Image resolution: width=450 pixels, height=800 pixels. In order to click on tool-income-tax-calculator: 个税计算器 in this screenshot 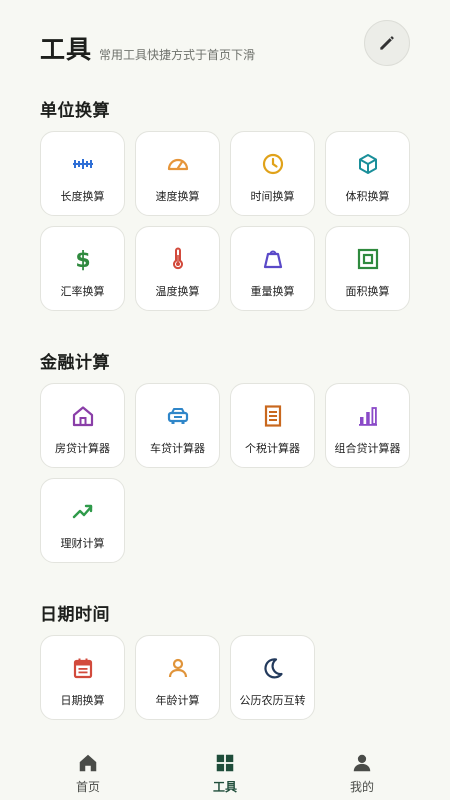, I will do `click(272, 425)`.